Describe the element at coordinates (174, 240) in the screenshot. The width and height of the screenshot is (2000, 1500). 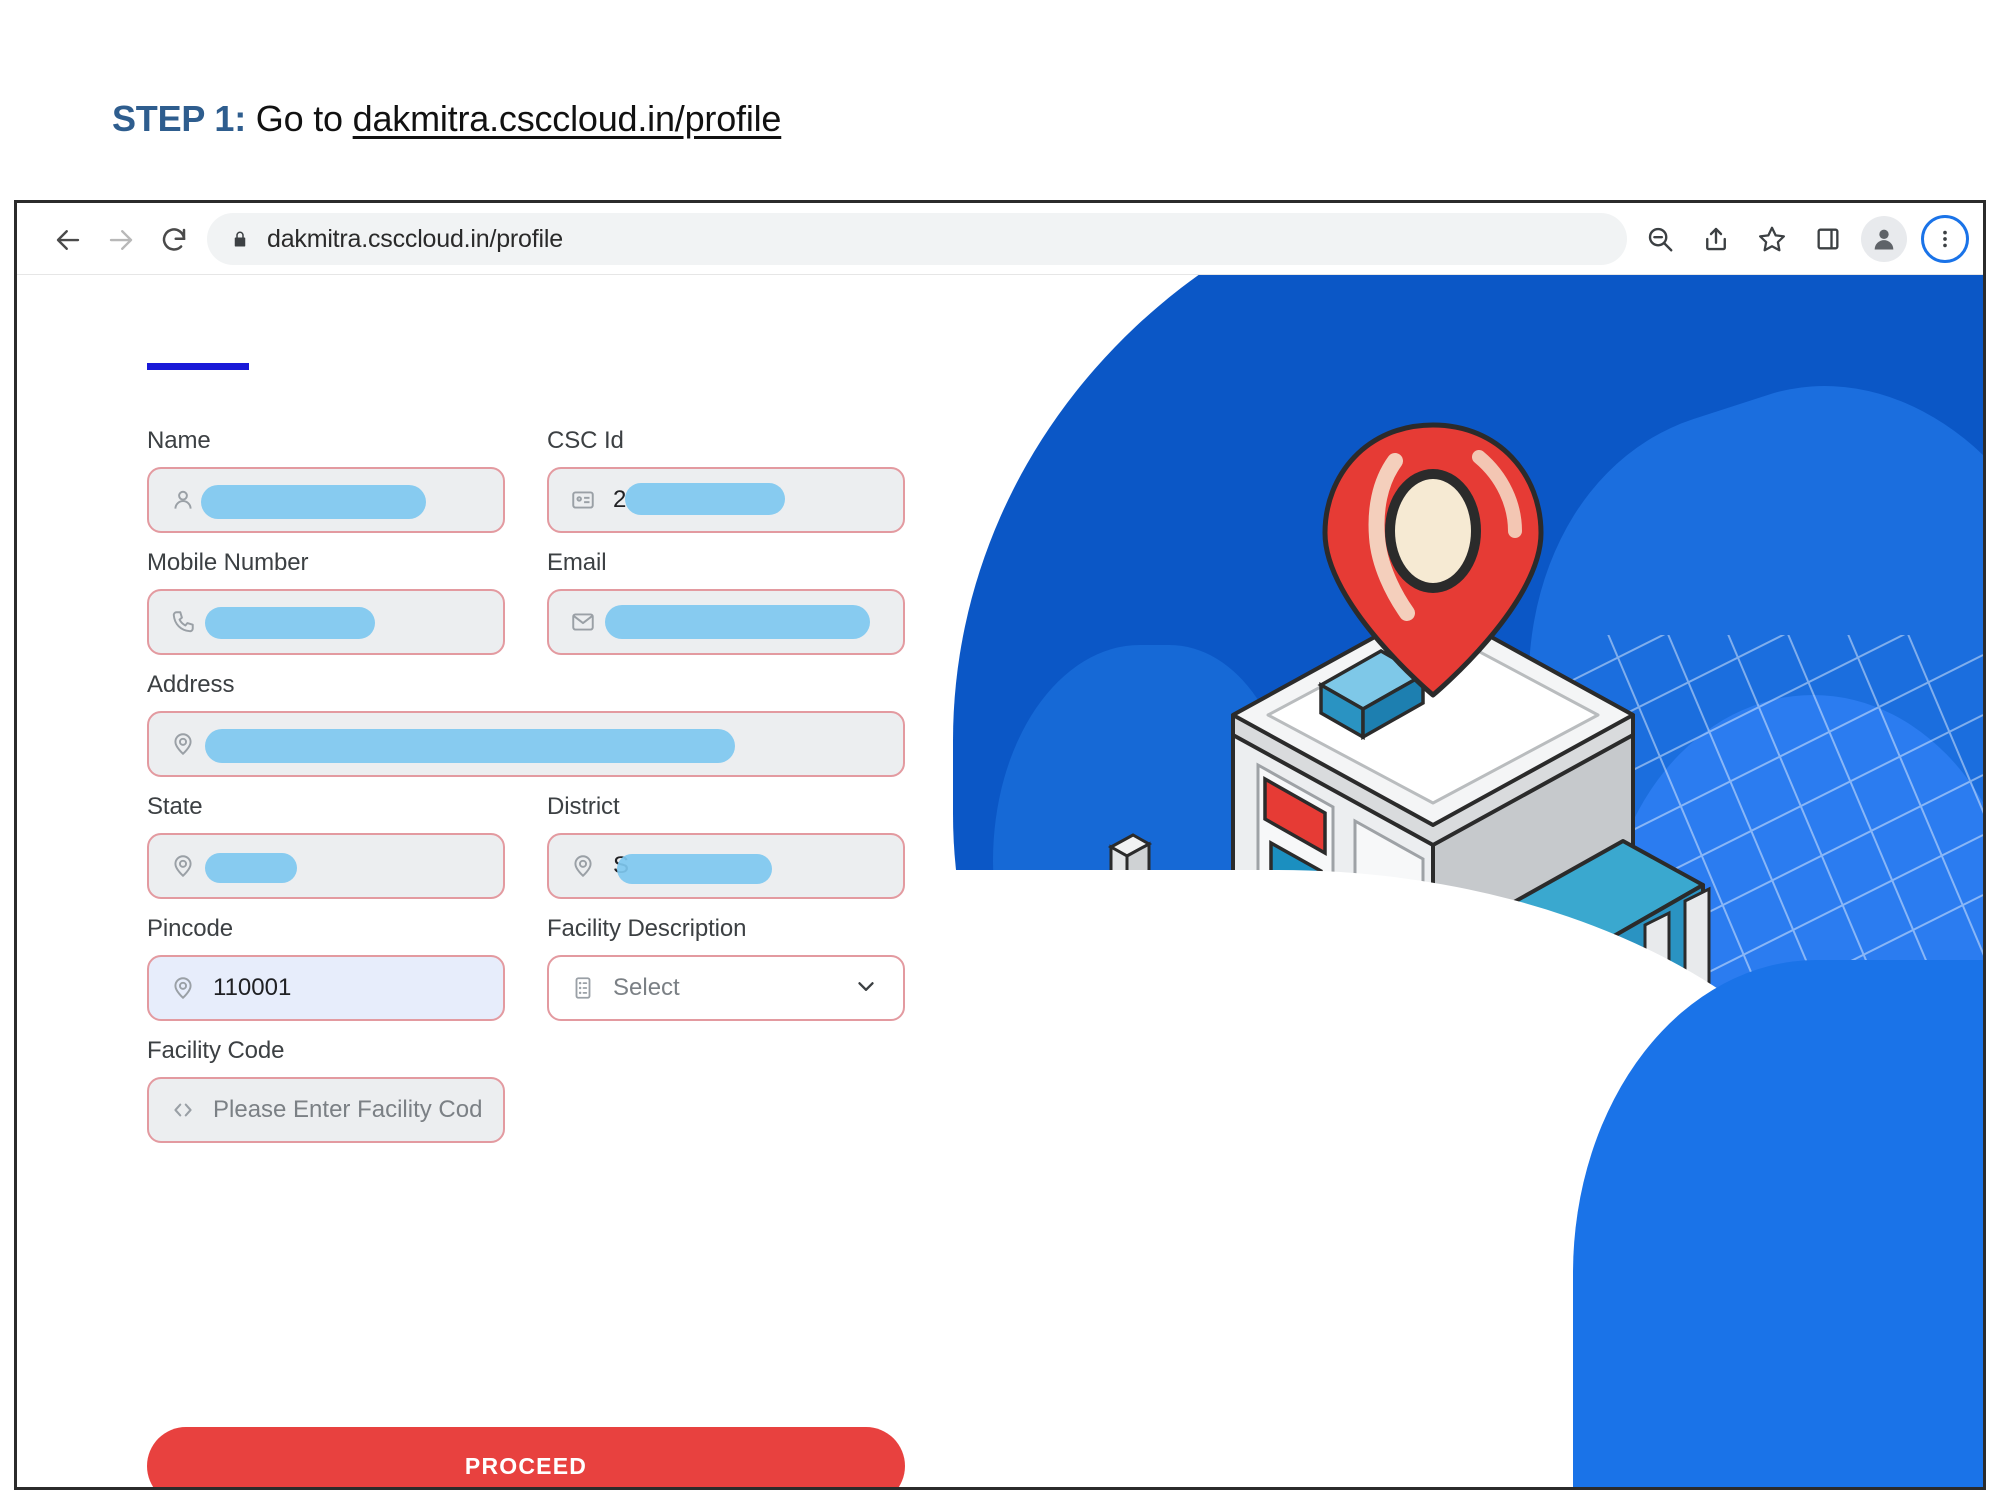
I see `reload-icon` at that location.